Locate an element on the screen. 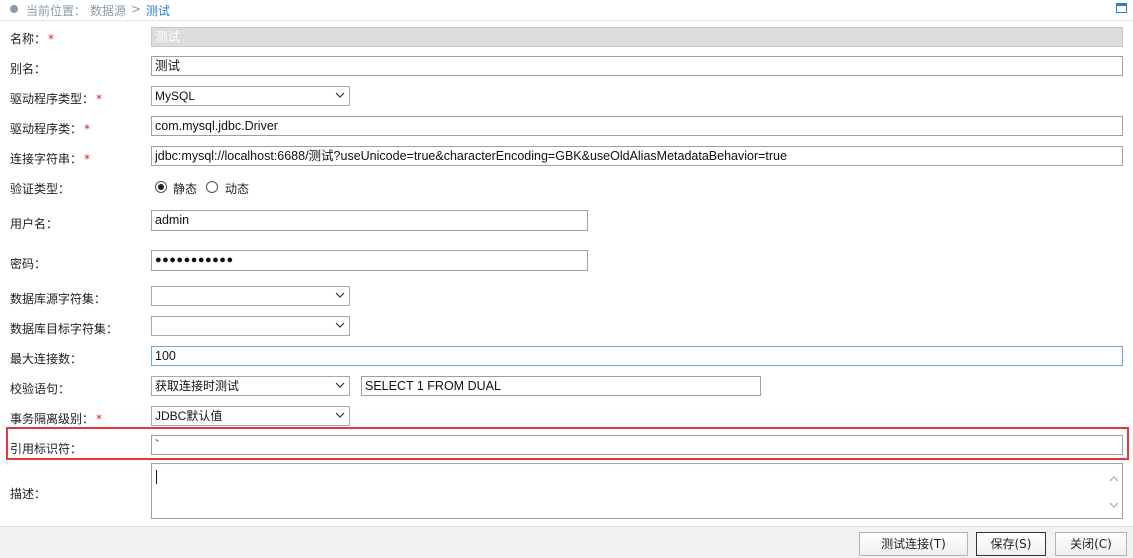  breadcrumb: 当前位置： 数据源 > 测试 is located at coordinates (566, 10).